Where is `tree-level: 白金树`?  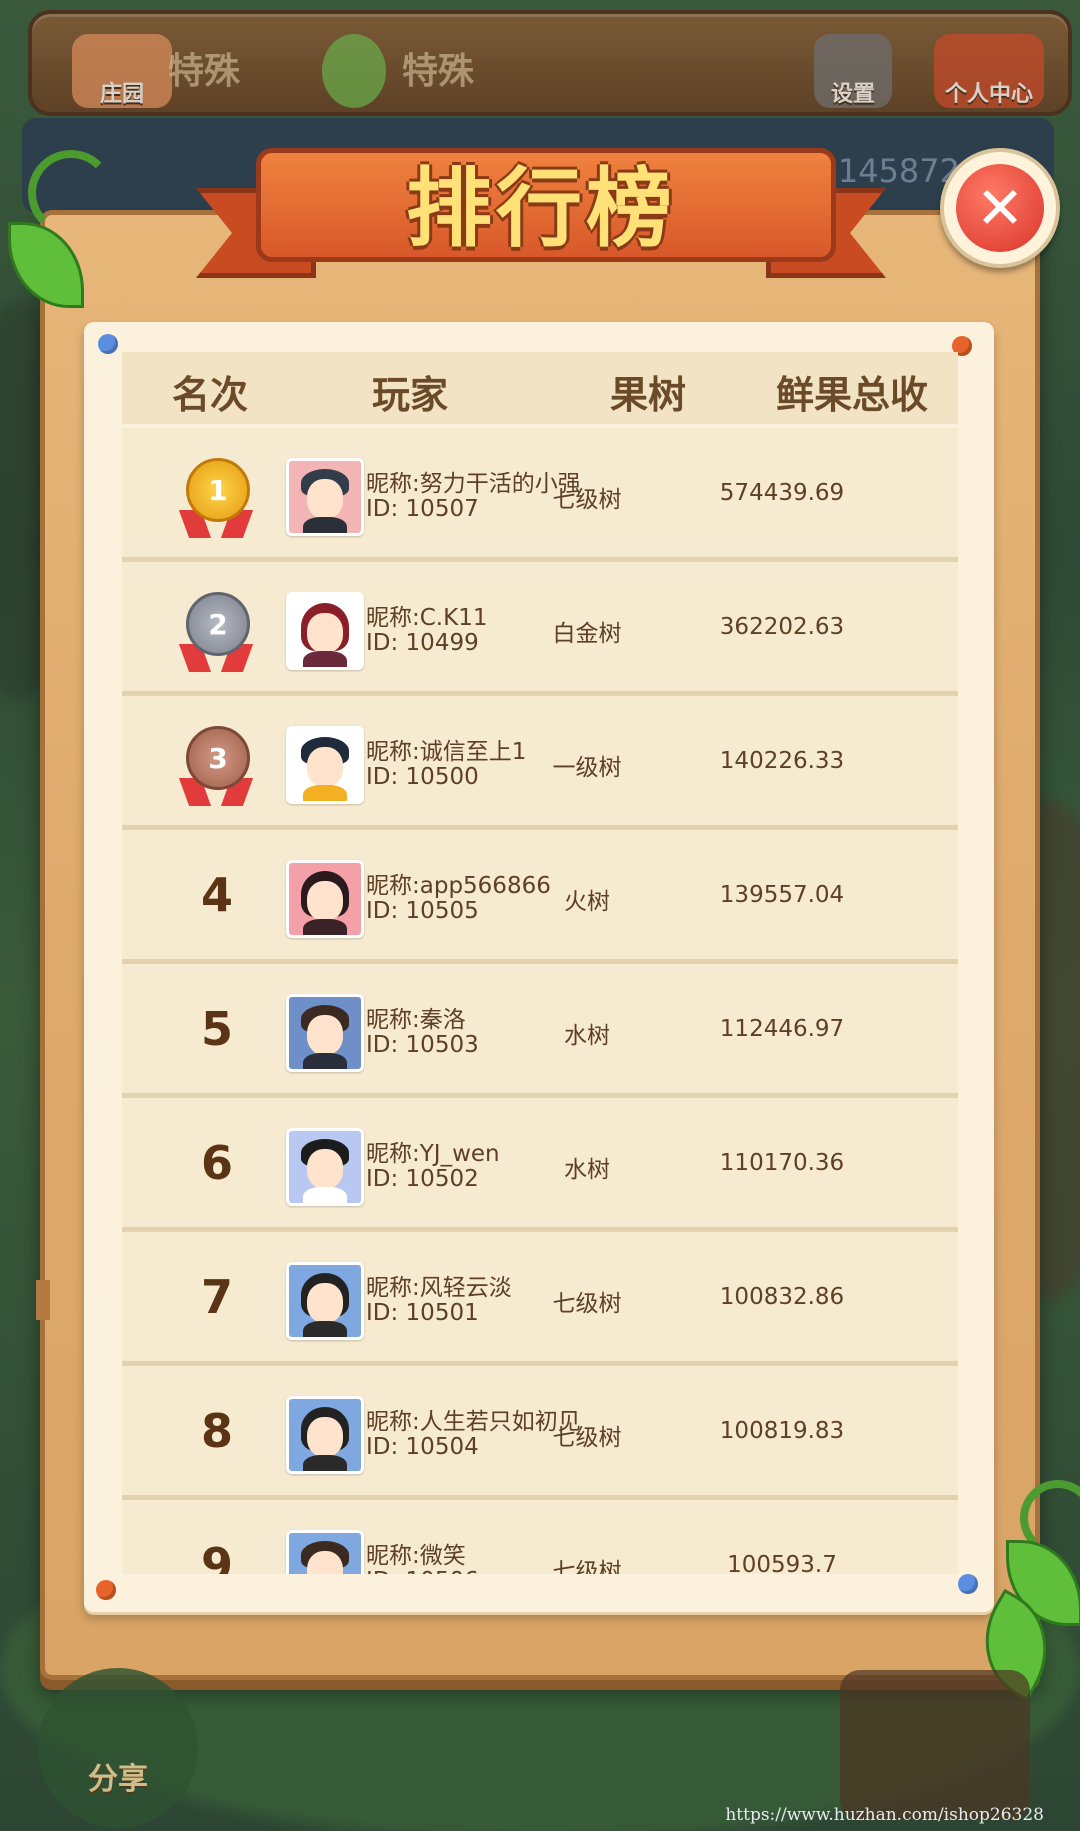 tree-level: 白金树 is located at coordinates (587, 634).